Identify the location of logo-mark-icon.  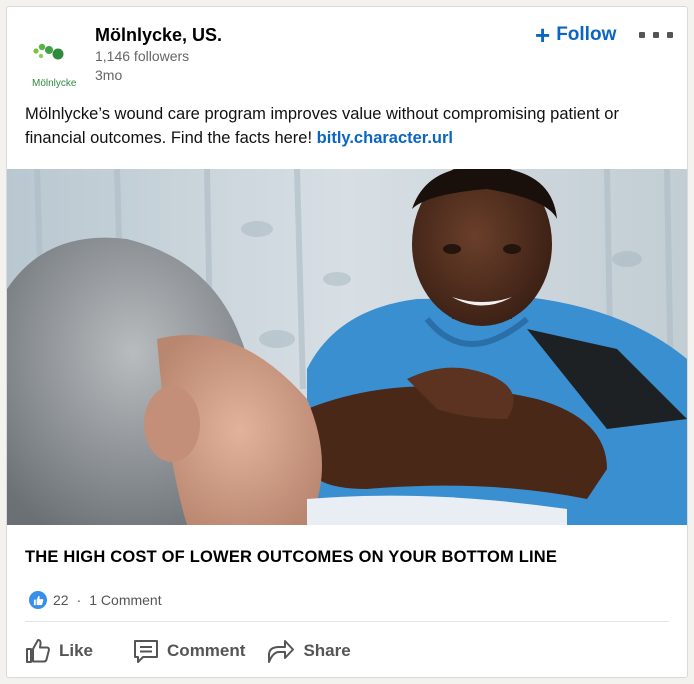
(48, 51).